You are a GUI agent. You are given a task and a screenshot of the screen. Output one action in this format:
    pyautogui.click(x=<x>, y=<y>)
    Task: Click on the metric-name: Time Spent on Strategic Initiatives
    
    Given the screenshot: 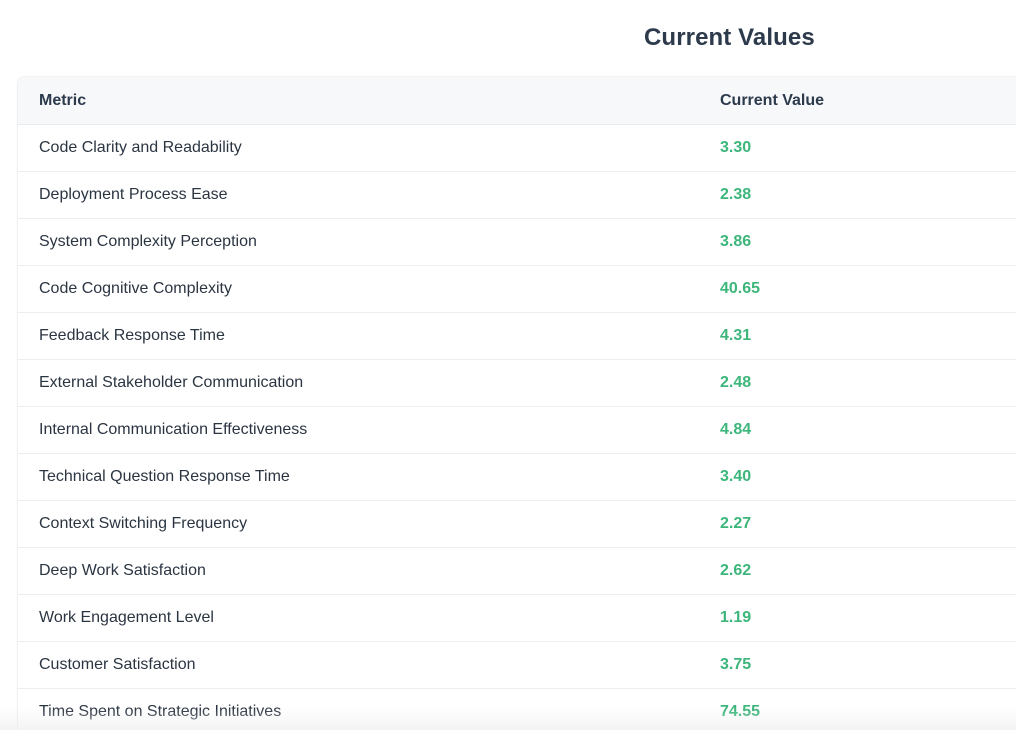 What is the action you would take?
    pyautogui.click(x=160, y=711)
    